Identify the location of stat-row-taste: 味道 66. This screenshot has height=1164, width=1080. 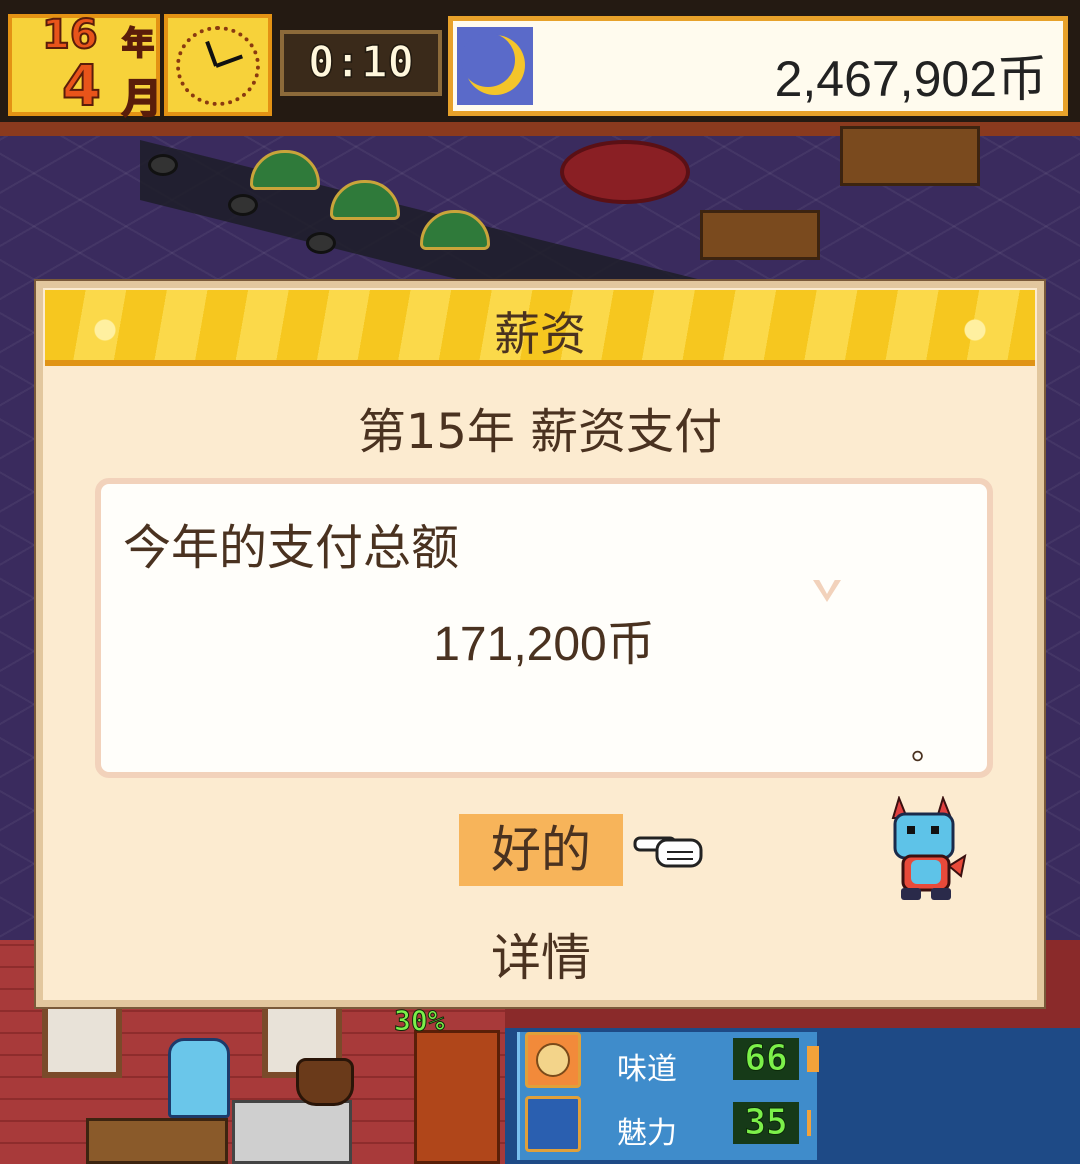
(785, 1062).